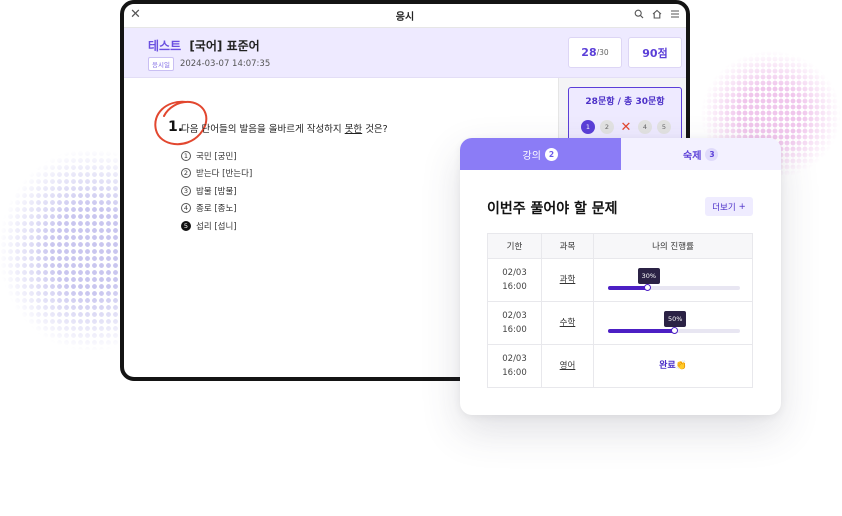 The width and height of the screenshot is (842, 516). I want to click on subject-cell: 영어, so click(567, 366).